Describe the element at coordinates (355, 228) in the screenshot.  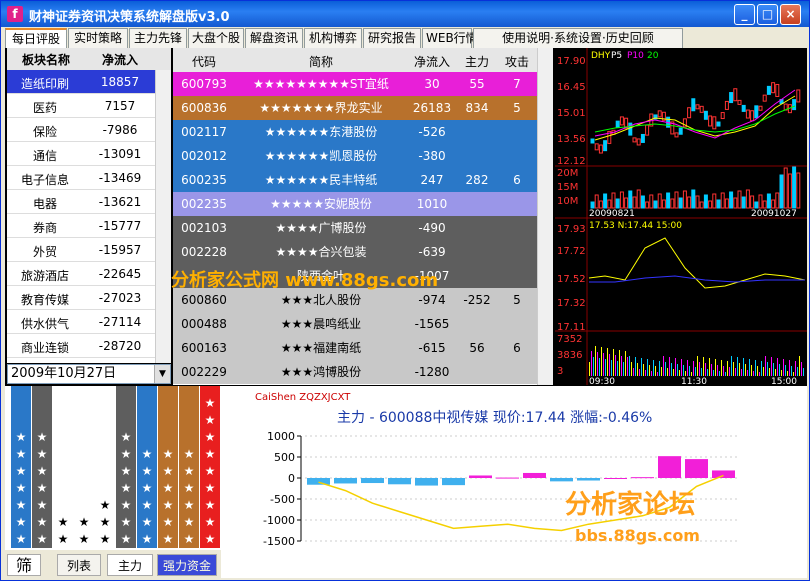
I see `table-row: 002103 ★★★★广博股份 -490` at that location.